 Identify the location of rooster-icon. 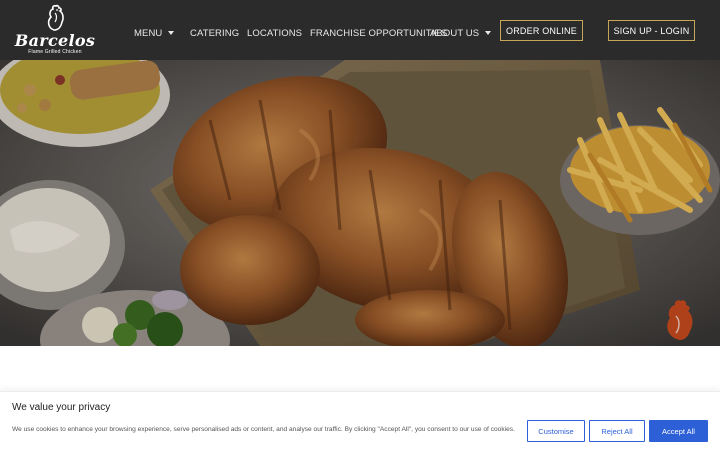
(55, 17).